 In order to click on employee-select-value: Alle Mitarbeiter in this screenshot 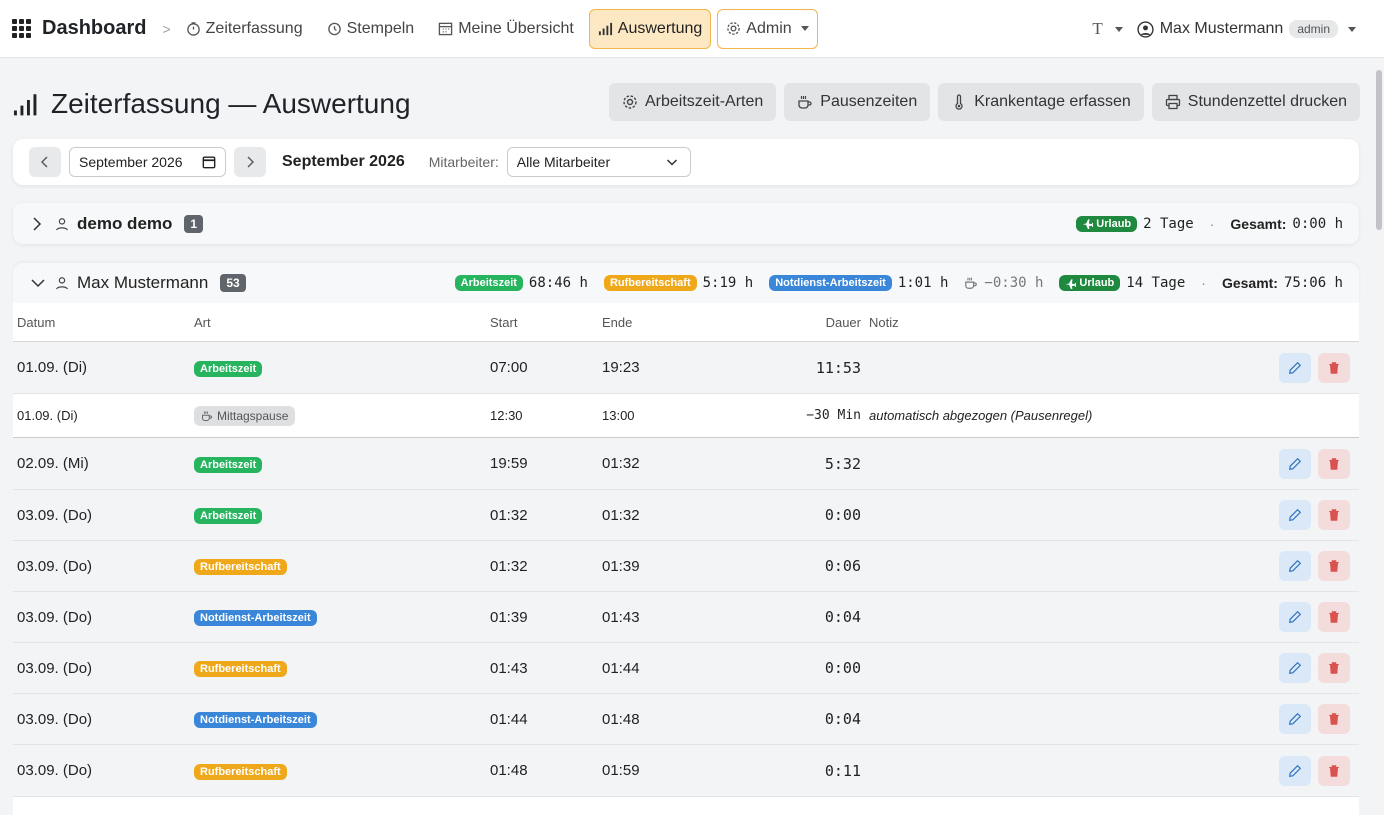, I will do `click(563, 162)`.